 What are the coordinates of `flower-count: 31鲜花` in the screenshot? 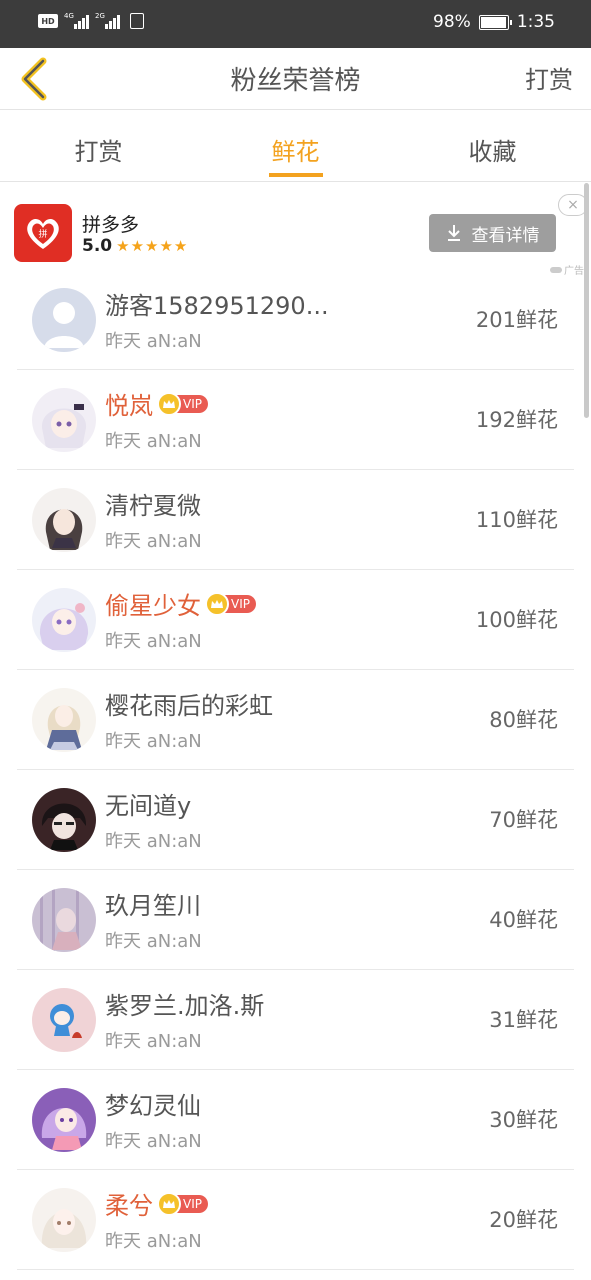 It's located at (523, 1020).